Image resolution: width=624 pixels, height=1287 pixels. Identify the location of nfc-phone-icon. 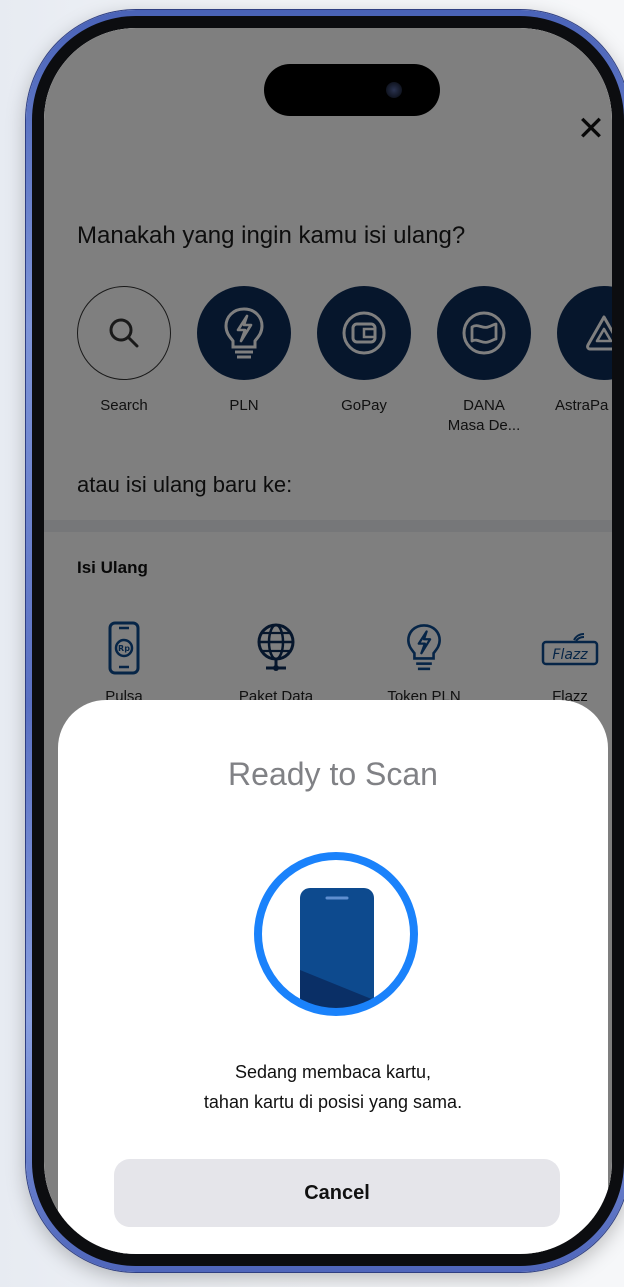
(336, 934).